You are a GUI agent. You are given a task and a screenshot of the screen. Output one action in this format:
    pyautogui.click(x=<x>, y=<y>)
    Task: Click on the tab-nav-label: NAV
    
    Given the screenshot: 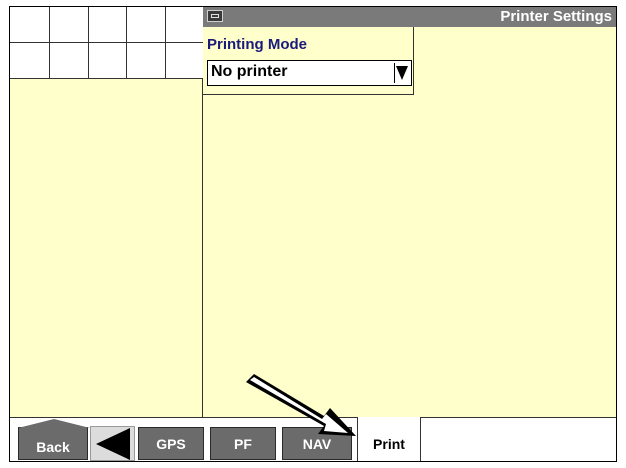 What is the action you would take?
    pyautogui.click(x=317, y=443)
    